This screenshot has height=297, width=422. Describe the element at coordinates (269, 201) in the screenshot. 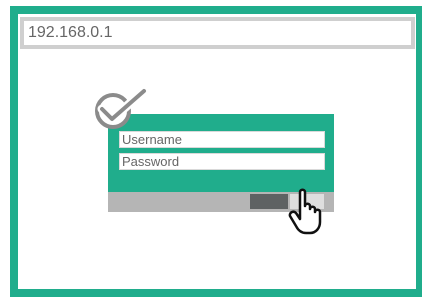

I see `dark-button` at that location.